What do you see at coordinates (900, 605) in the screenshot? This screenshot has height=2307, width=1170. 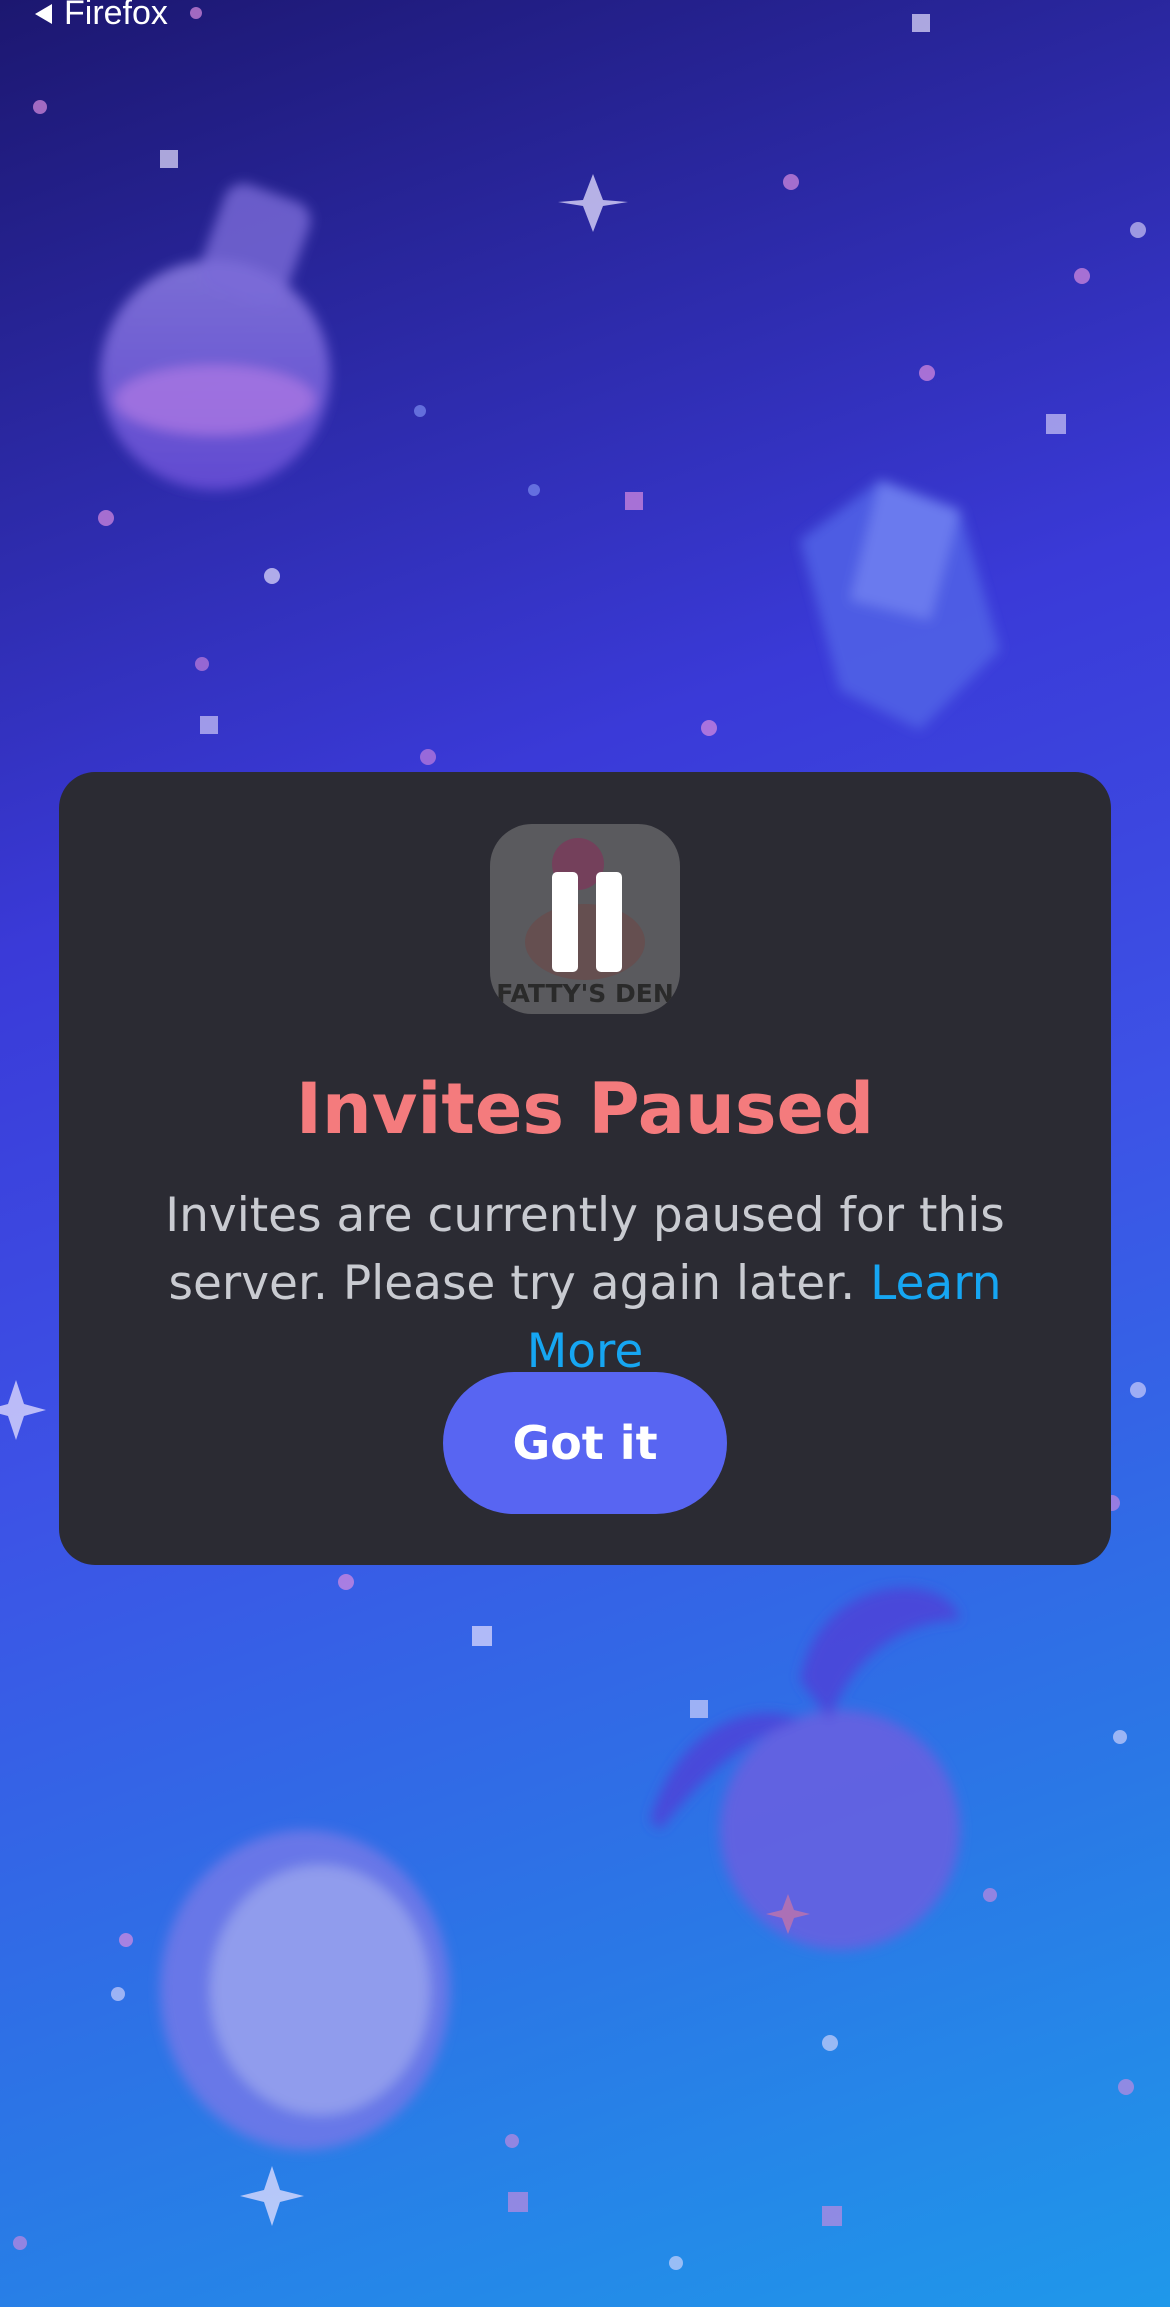 I see `gem-decoration` at bounding box center [900, 605].